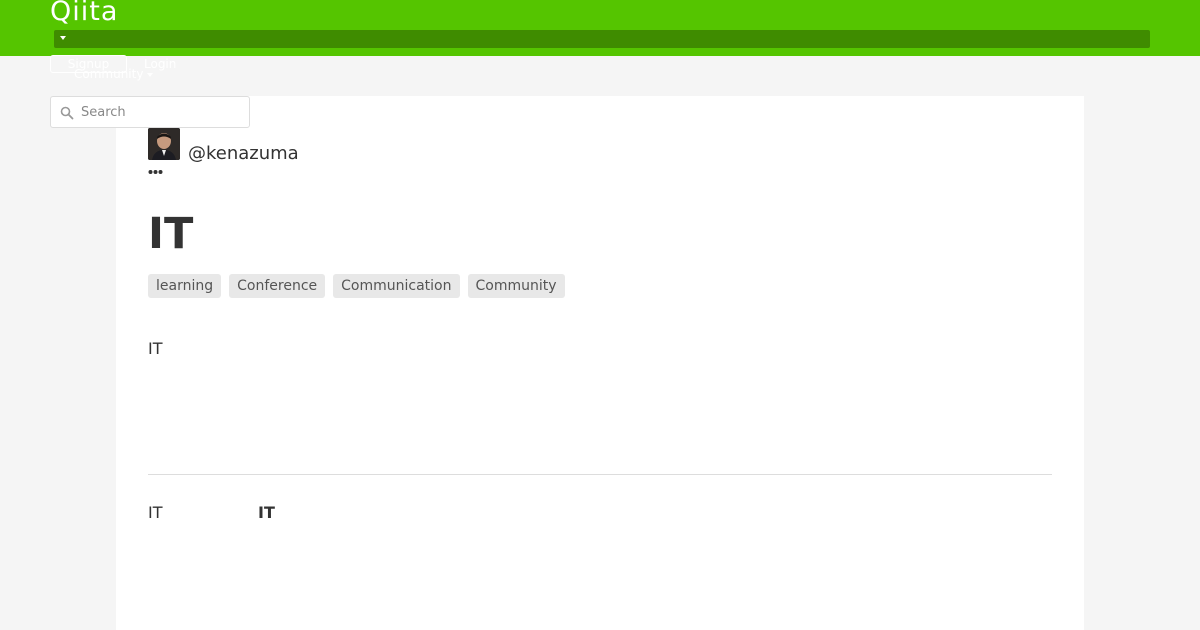  What do you see at coordinates (84, 15) in the screenshot?
I see `qiita-logo: Qiita` at bounding box center [84, 15].